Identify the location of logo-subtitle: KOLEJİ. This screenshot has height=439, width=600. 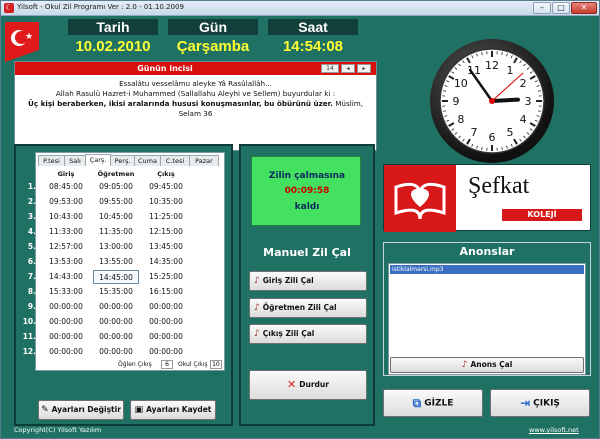
(542, 215).